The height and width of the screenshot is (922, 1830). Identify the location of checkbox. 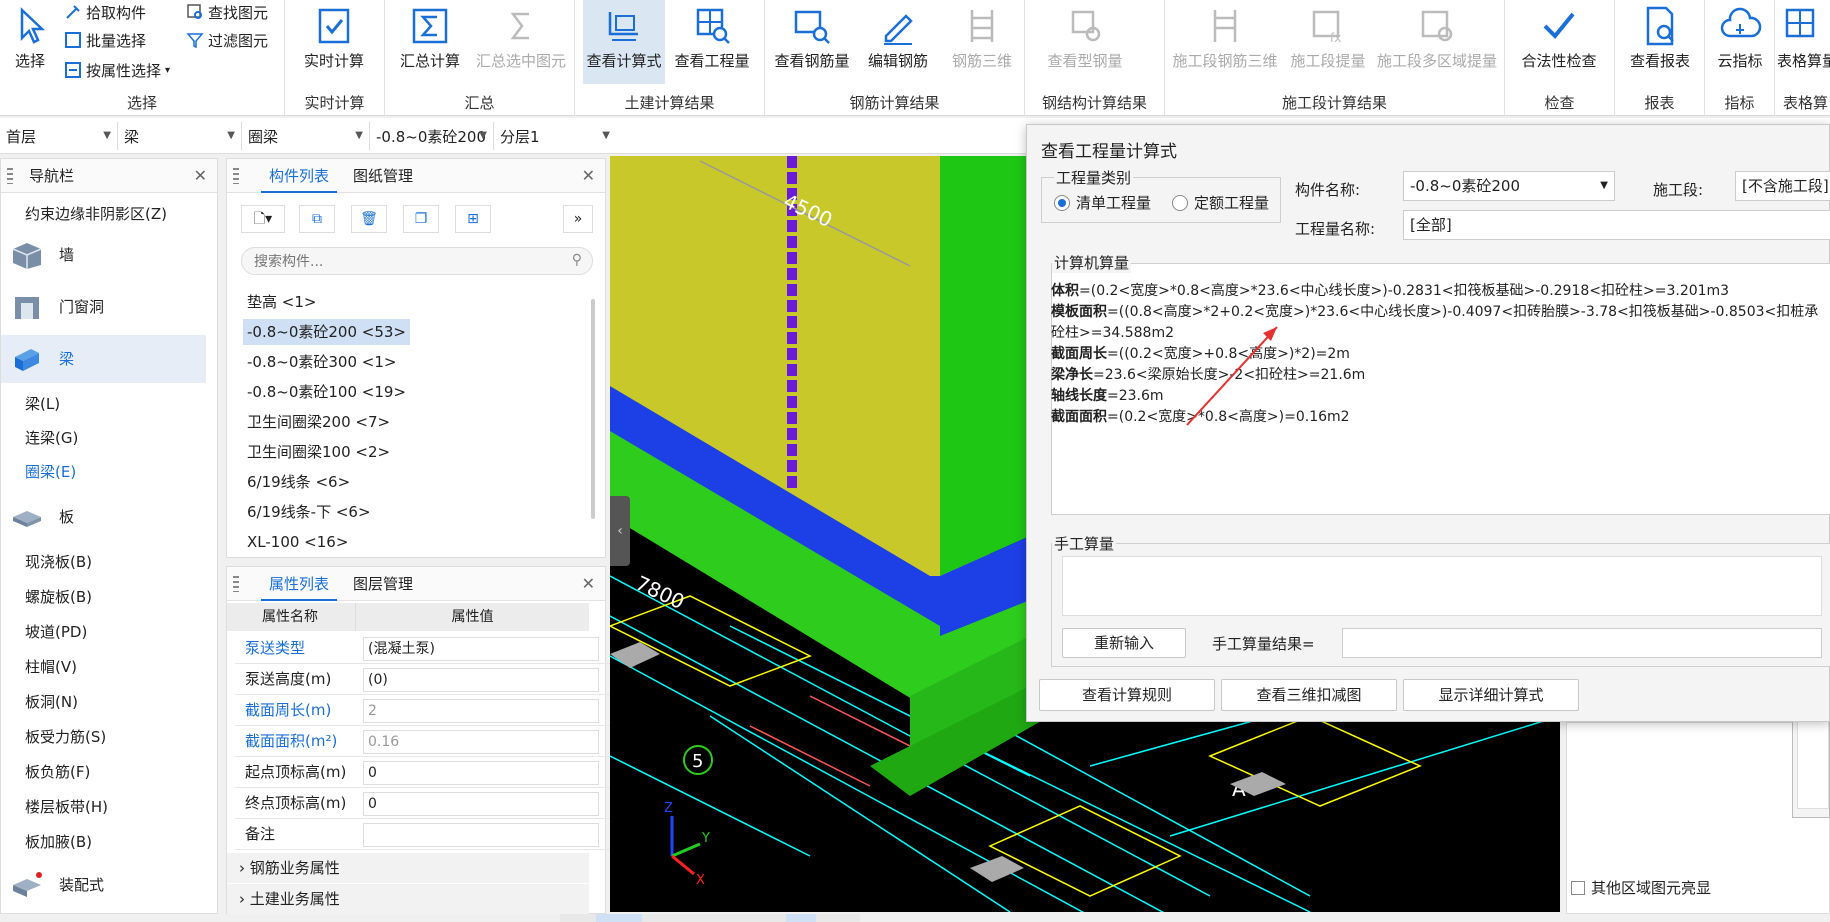
(1578, 887).